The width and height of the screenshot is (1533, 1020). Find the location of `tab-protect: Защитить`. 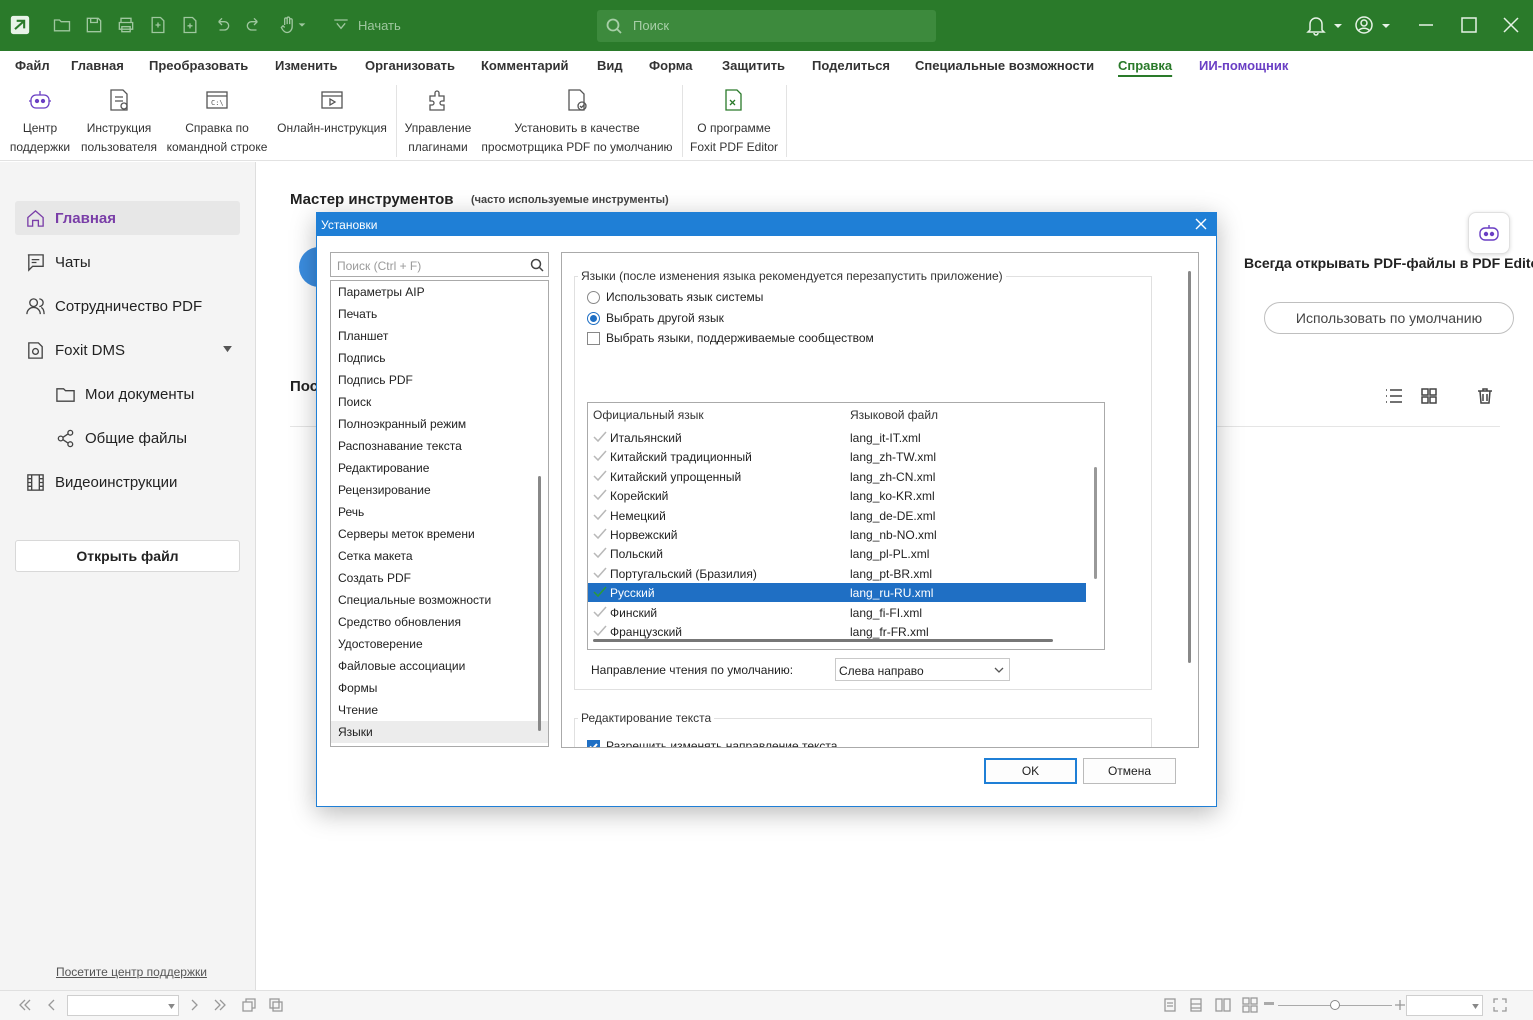

tab-protect: Защитить is located at coordinates (753, 65).